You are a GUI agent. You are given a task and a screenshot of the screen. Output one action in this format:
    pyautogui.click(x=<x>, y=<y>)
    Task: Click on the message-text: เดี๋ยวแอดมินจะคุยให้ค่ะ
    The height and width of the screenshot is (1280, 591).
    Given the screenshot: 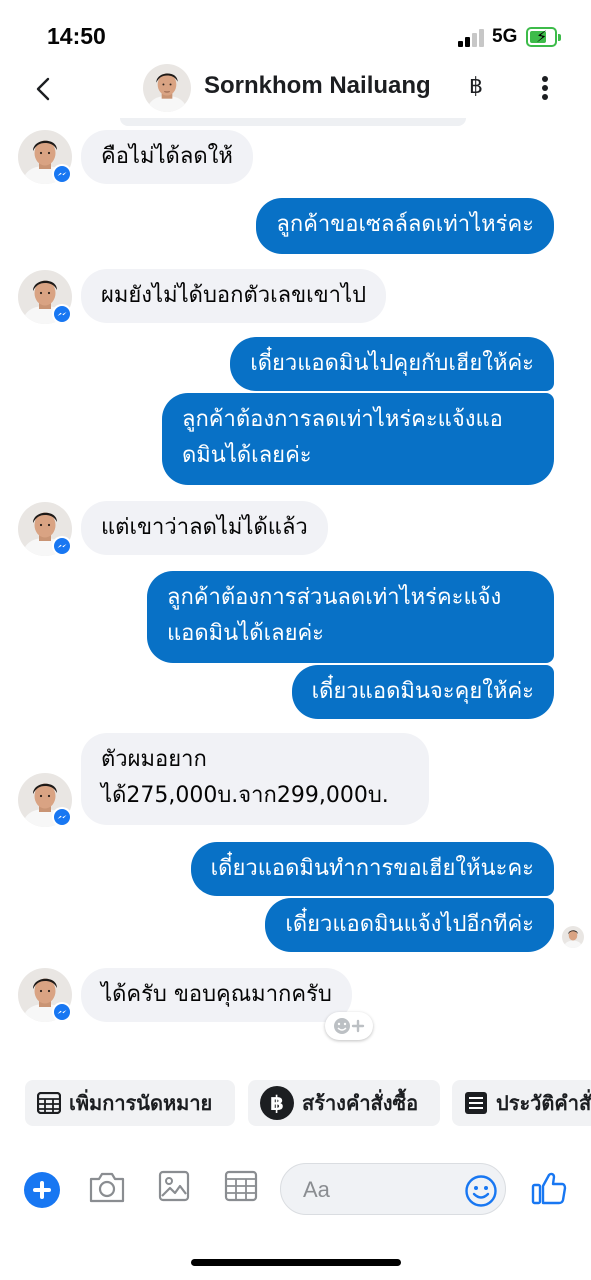 What is the action you would take?
    pyautogui.click(x=422, y=691)
    